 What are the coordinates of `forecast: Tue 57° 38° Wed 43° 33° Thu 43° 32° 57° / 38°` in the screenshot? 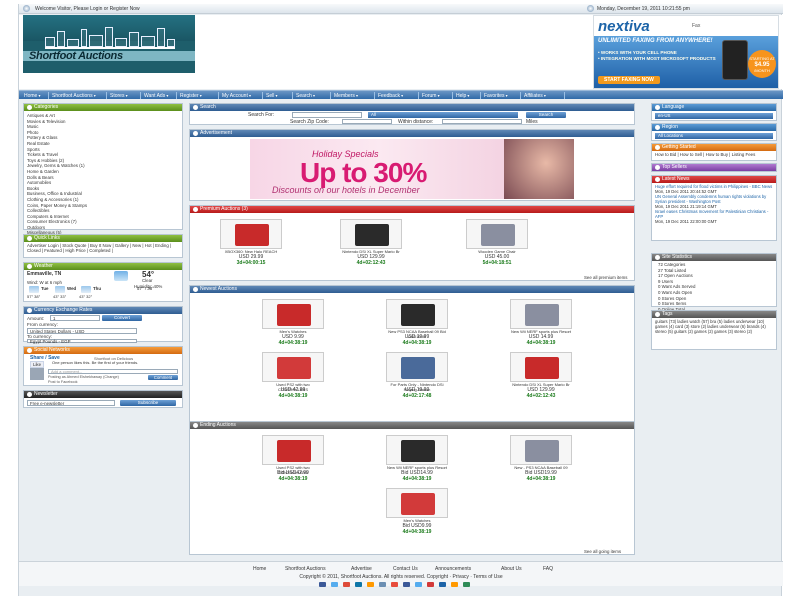 It's located at (104, 293).